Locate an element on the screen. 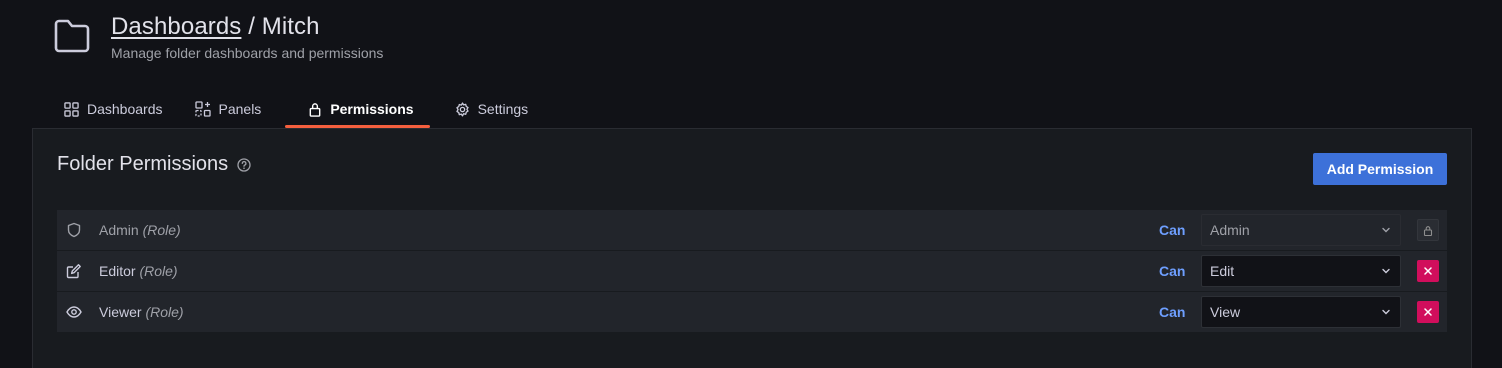  locked-indicator is located at coordinates (1428, 230).